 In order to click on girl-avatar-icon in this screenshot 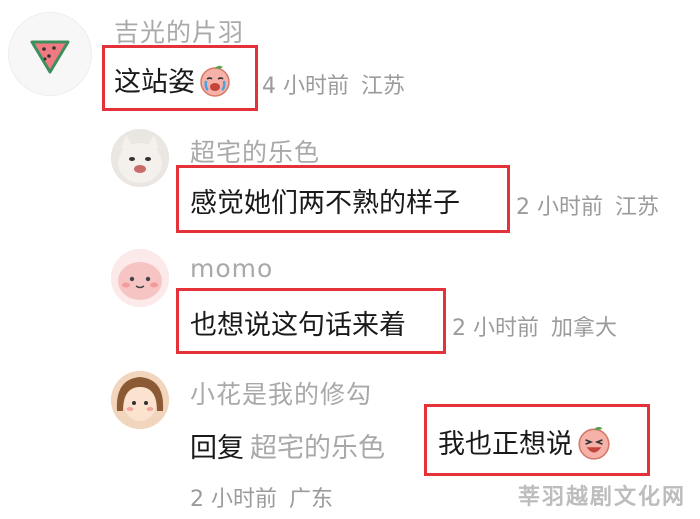, I will do `click(140, 400)`.